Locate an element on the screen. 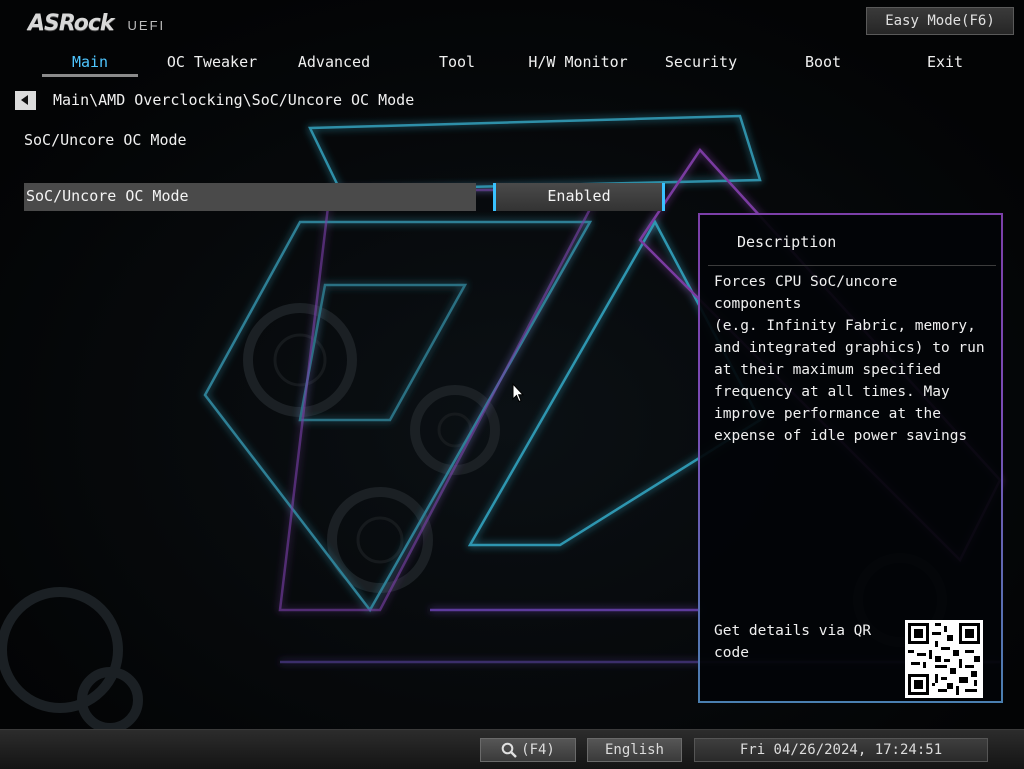 The image size is (1024, 769). breadcrumb: Main\AMD Overclocking\SoC/Uncore OC Mode is located at coordinates (234, 100).